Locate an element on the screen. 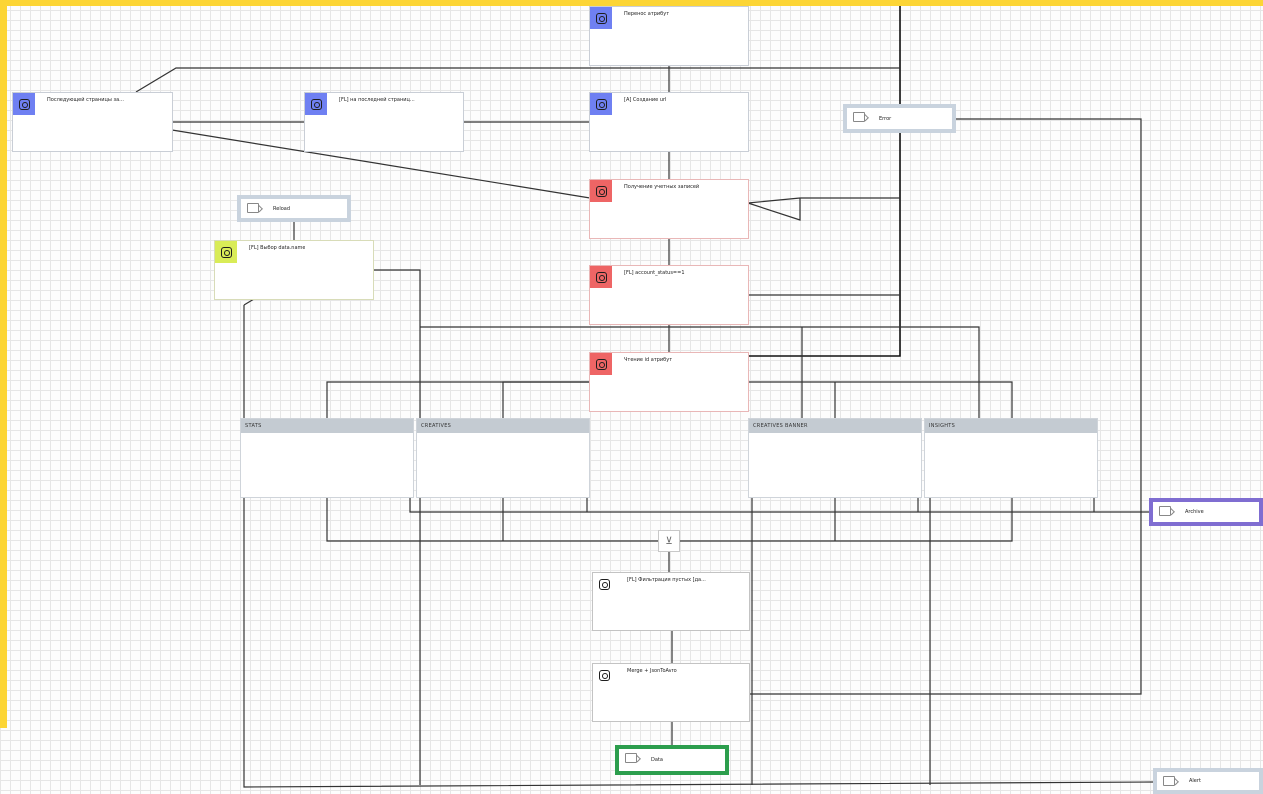  group-title: STATS is located at coordinates (327, 426).